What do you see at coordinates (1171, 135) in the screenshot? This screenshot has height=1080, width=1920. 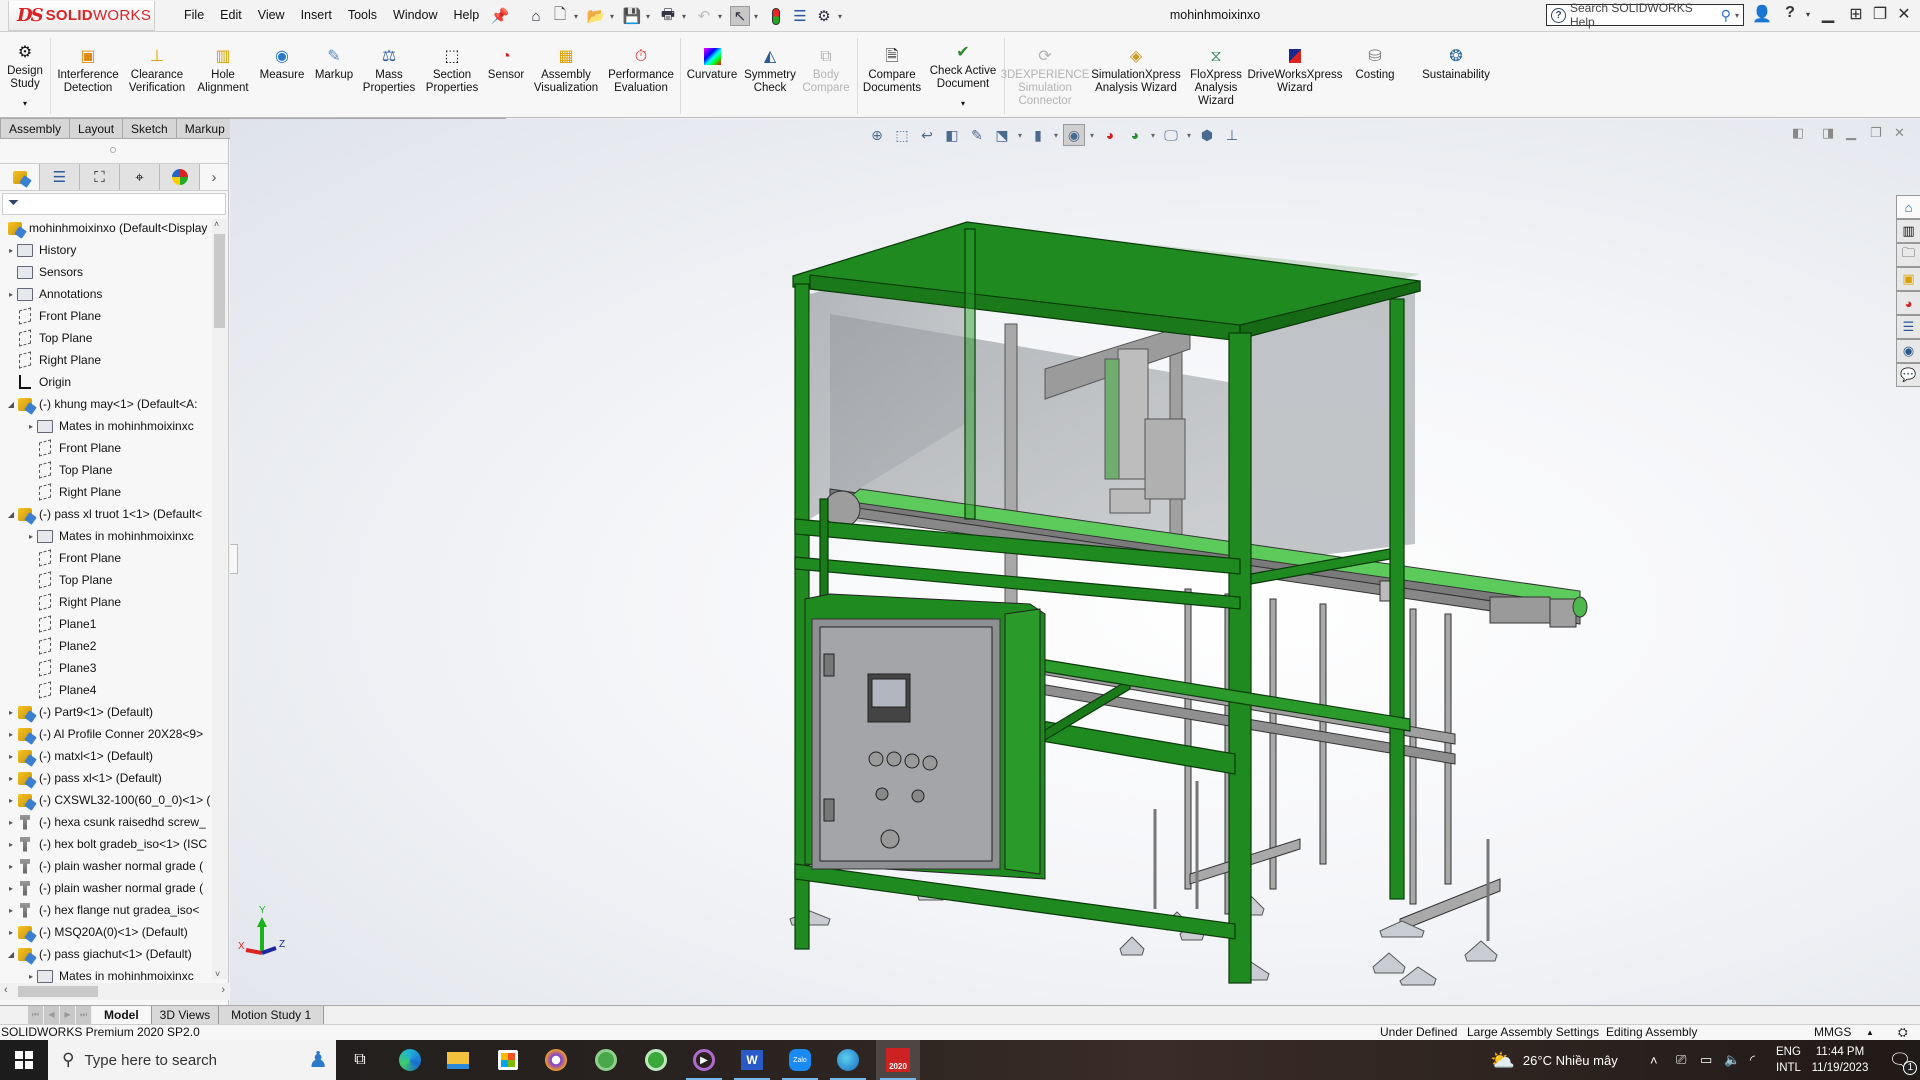 I see `view-settings-monitor-icon: 🖵` at bounding box center [1171, 135].